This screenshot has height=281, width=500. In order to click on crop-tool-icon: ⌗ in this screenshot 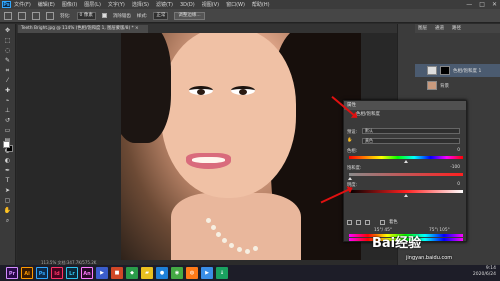, I will do `click(8, 70)`.